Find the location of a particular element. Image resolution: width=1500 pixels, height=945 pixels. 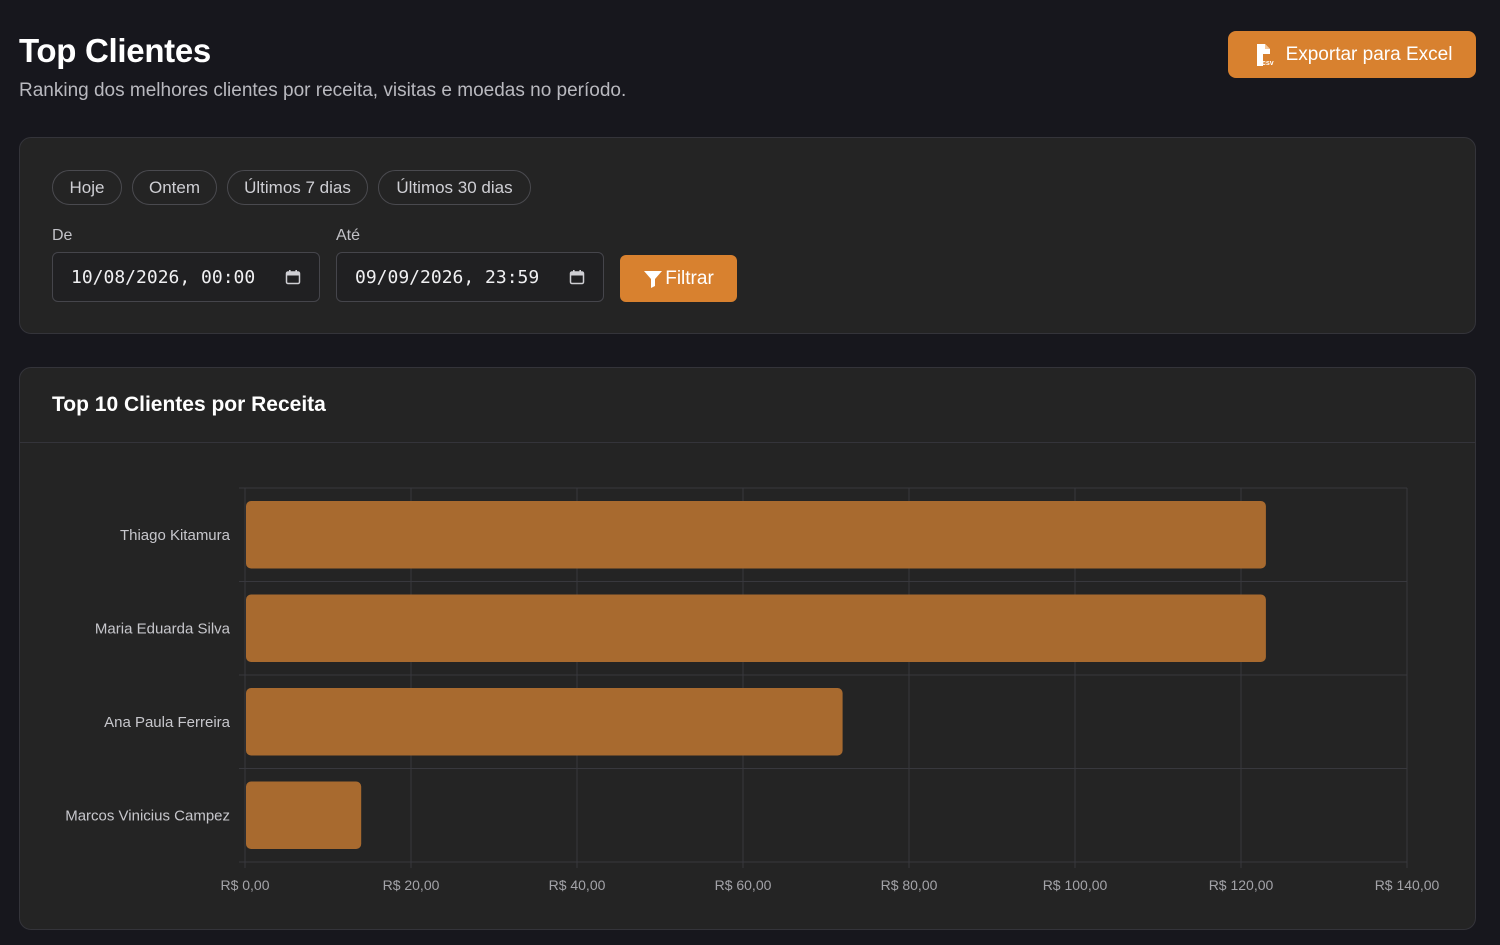

category-label: Marcos Vinicius Campez is located at coordinates (147, 815).